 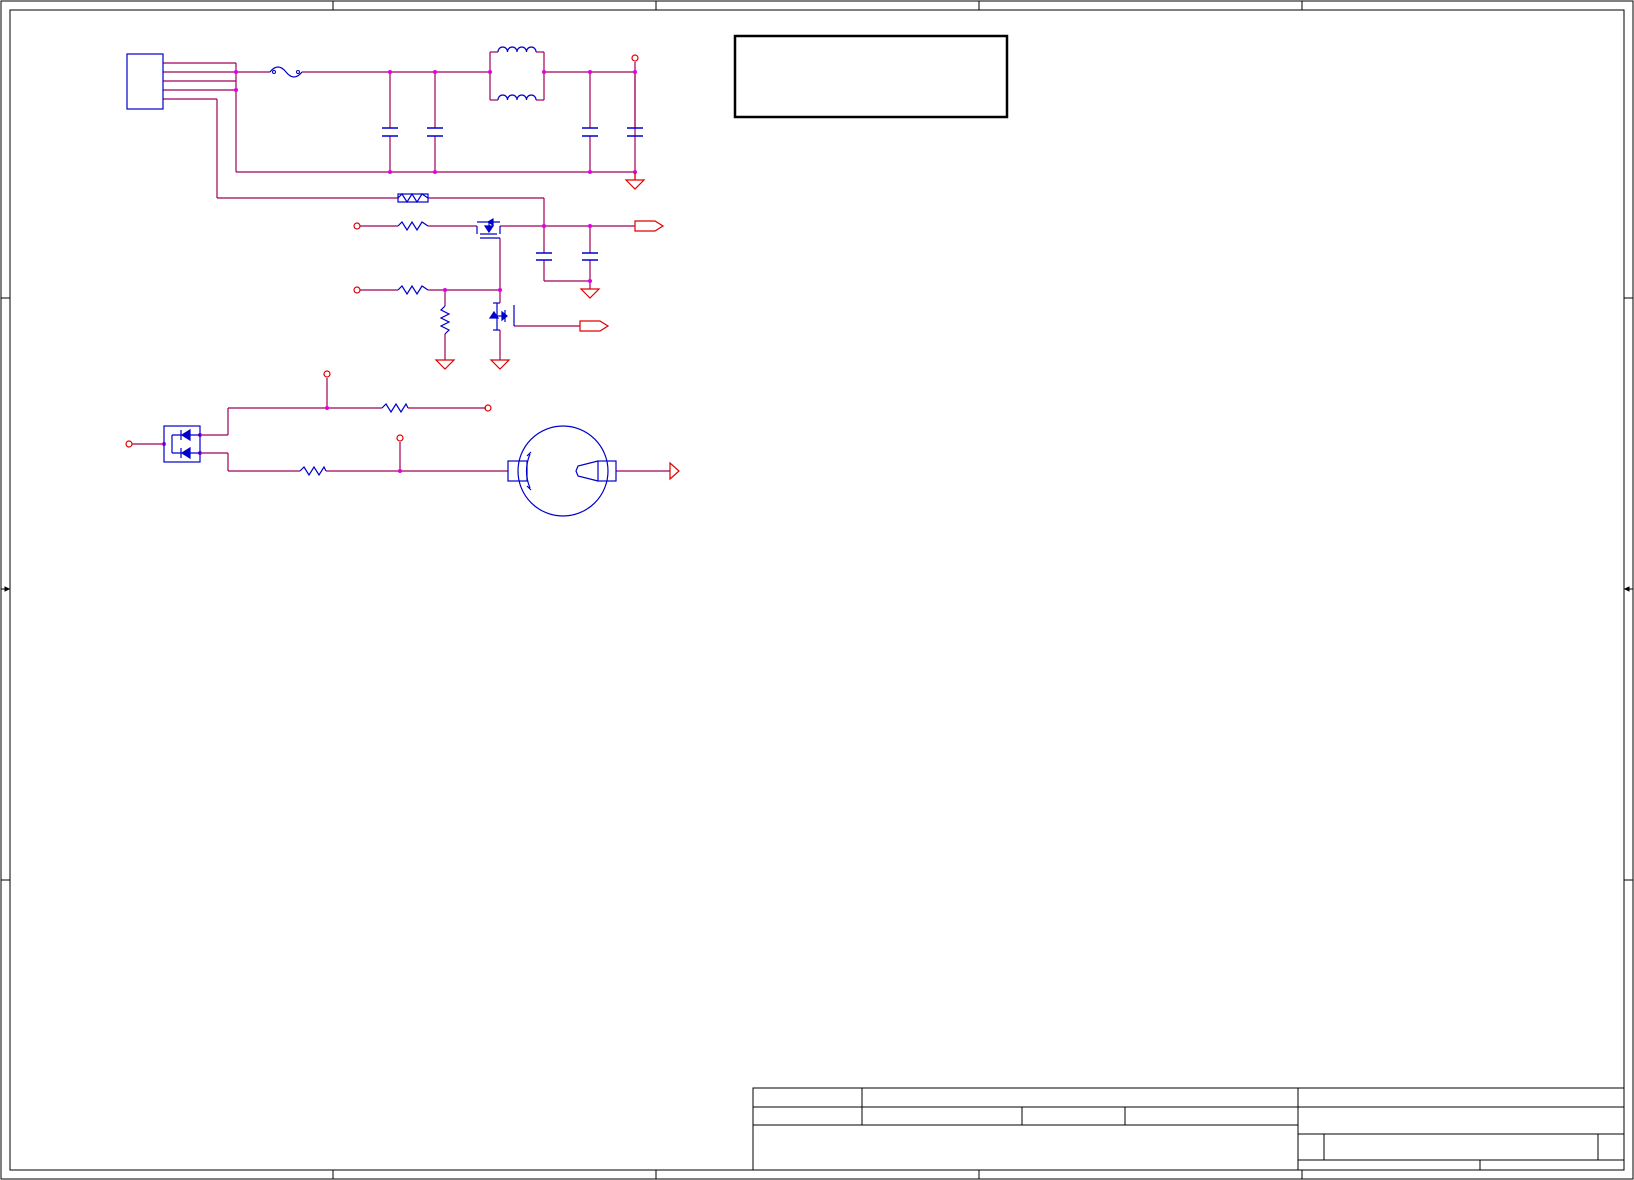 I want to click on junction-dots, so click(x=399, y=271).